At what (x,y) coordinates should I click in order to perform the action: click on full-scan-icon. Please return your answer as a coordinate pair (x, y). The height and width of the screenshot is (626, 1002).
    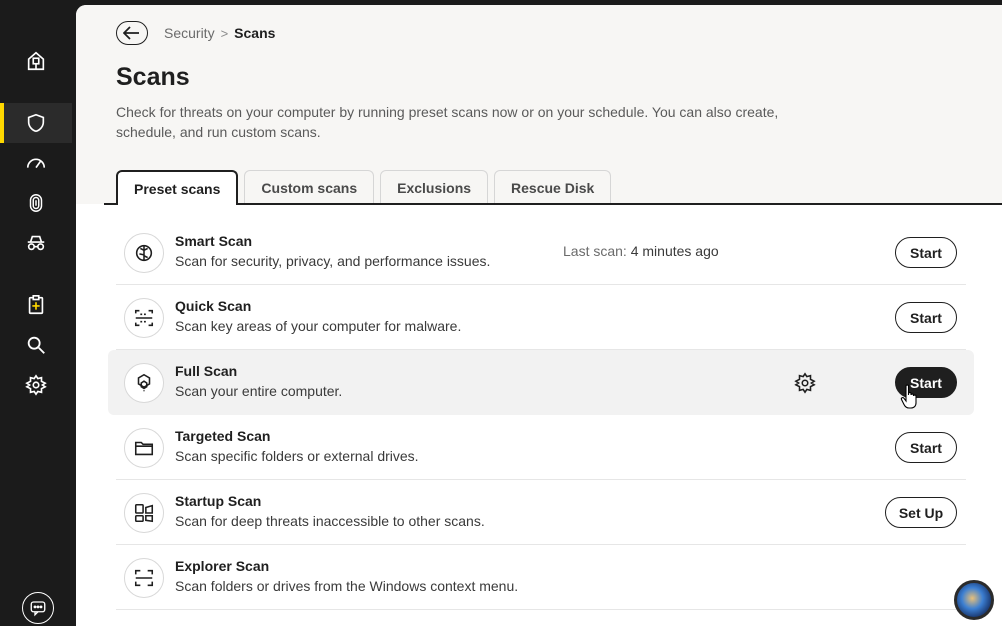
    Looking at the image, I should click on (144, 383).